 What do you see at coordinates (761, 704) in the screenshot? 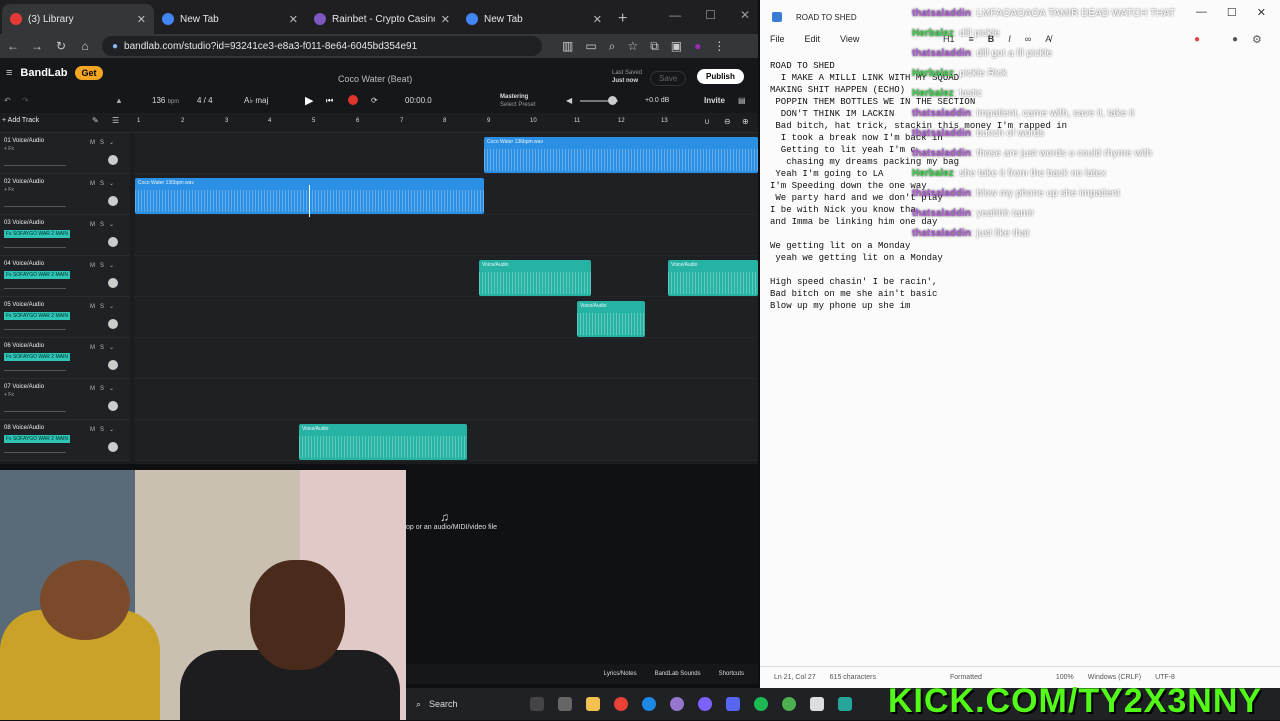
I see `spotify-icon` at bounding box center [761, 704].